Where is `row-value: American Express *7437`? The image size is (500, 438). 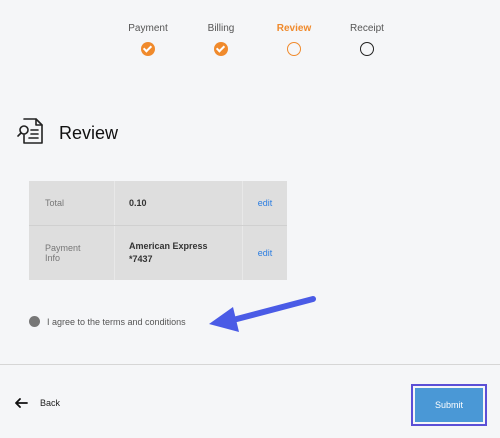 row-value: American Express *7437 is located at coordinates (179, 253).